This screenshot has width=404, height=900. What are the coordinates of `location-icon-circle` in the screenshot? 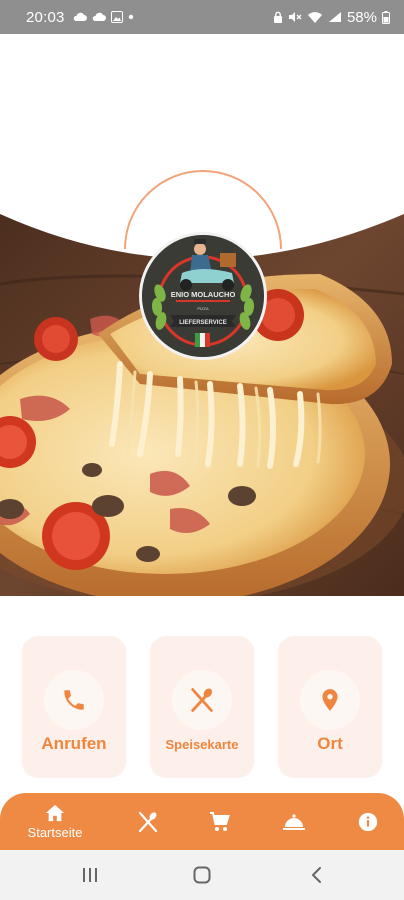 It's located at (330, 700).